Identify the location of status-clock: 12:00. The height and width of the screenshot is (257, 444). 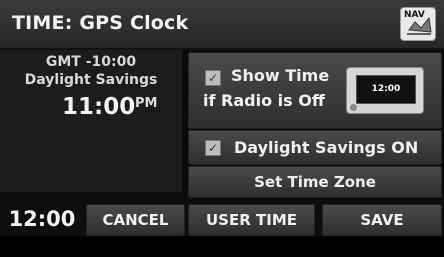
(42, 219).